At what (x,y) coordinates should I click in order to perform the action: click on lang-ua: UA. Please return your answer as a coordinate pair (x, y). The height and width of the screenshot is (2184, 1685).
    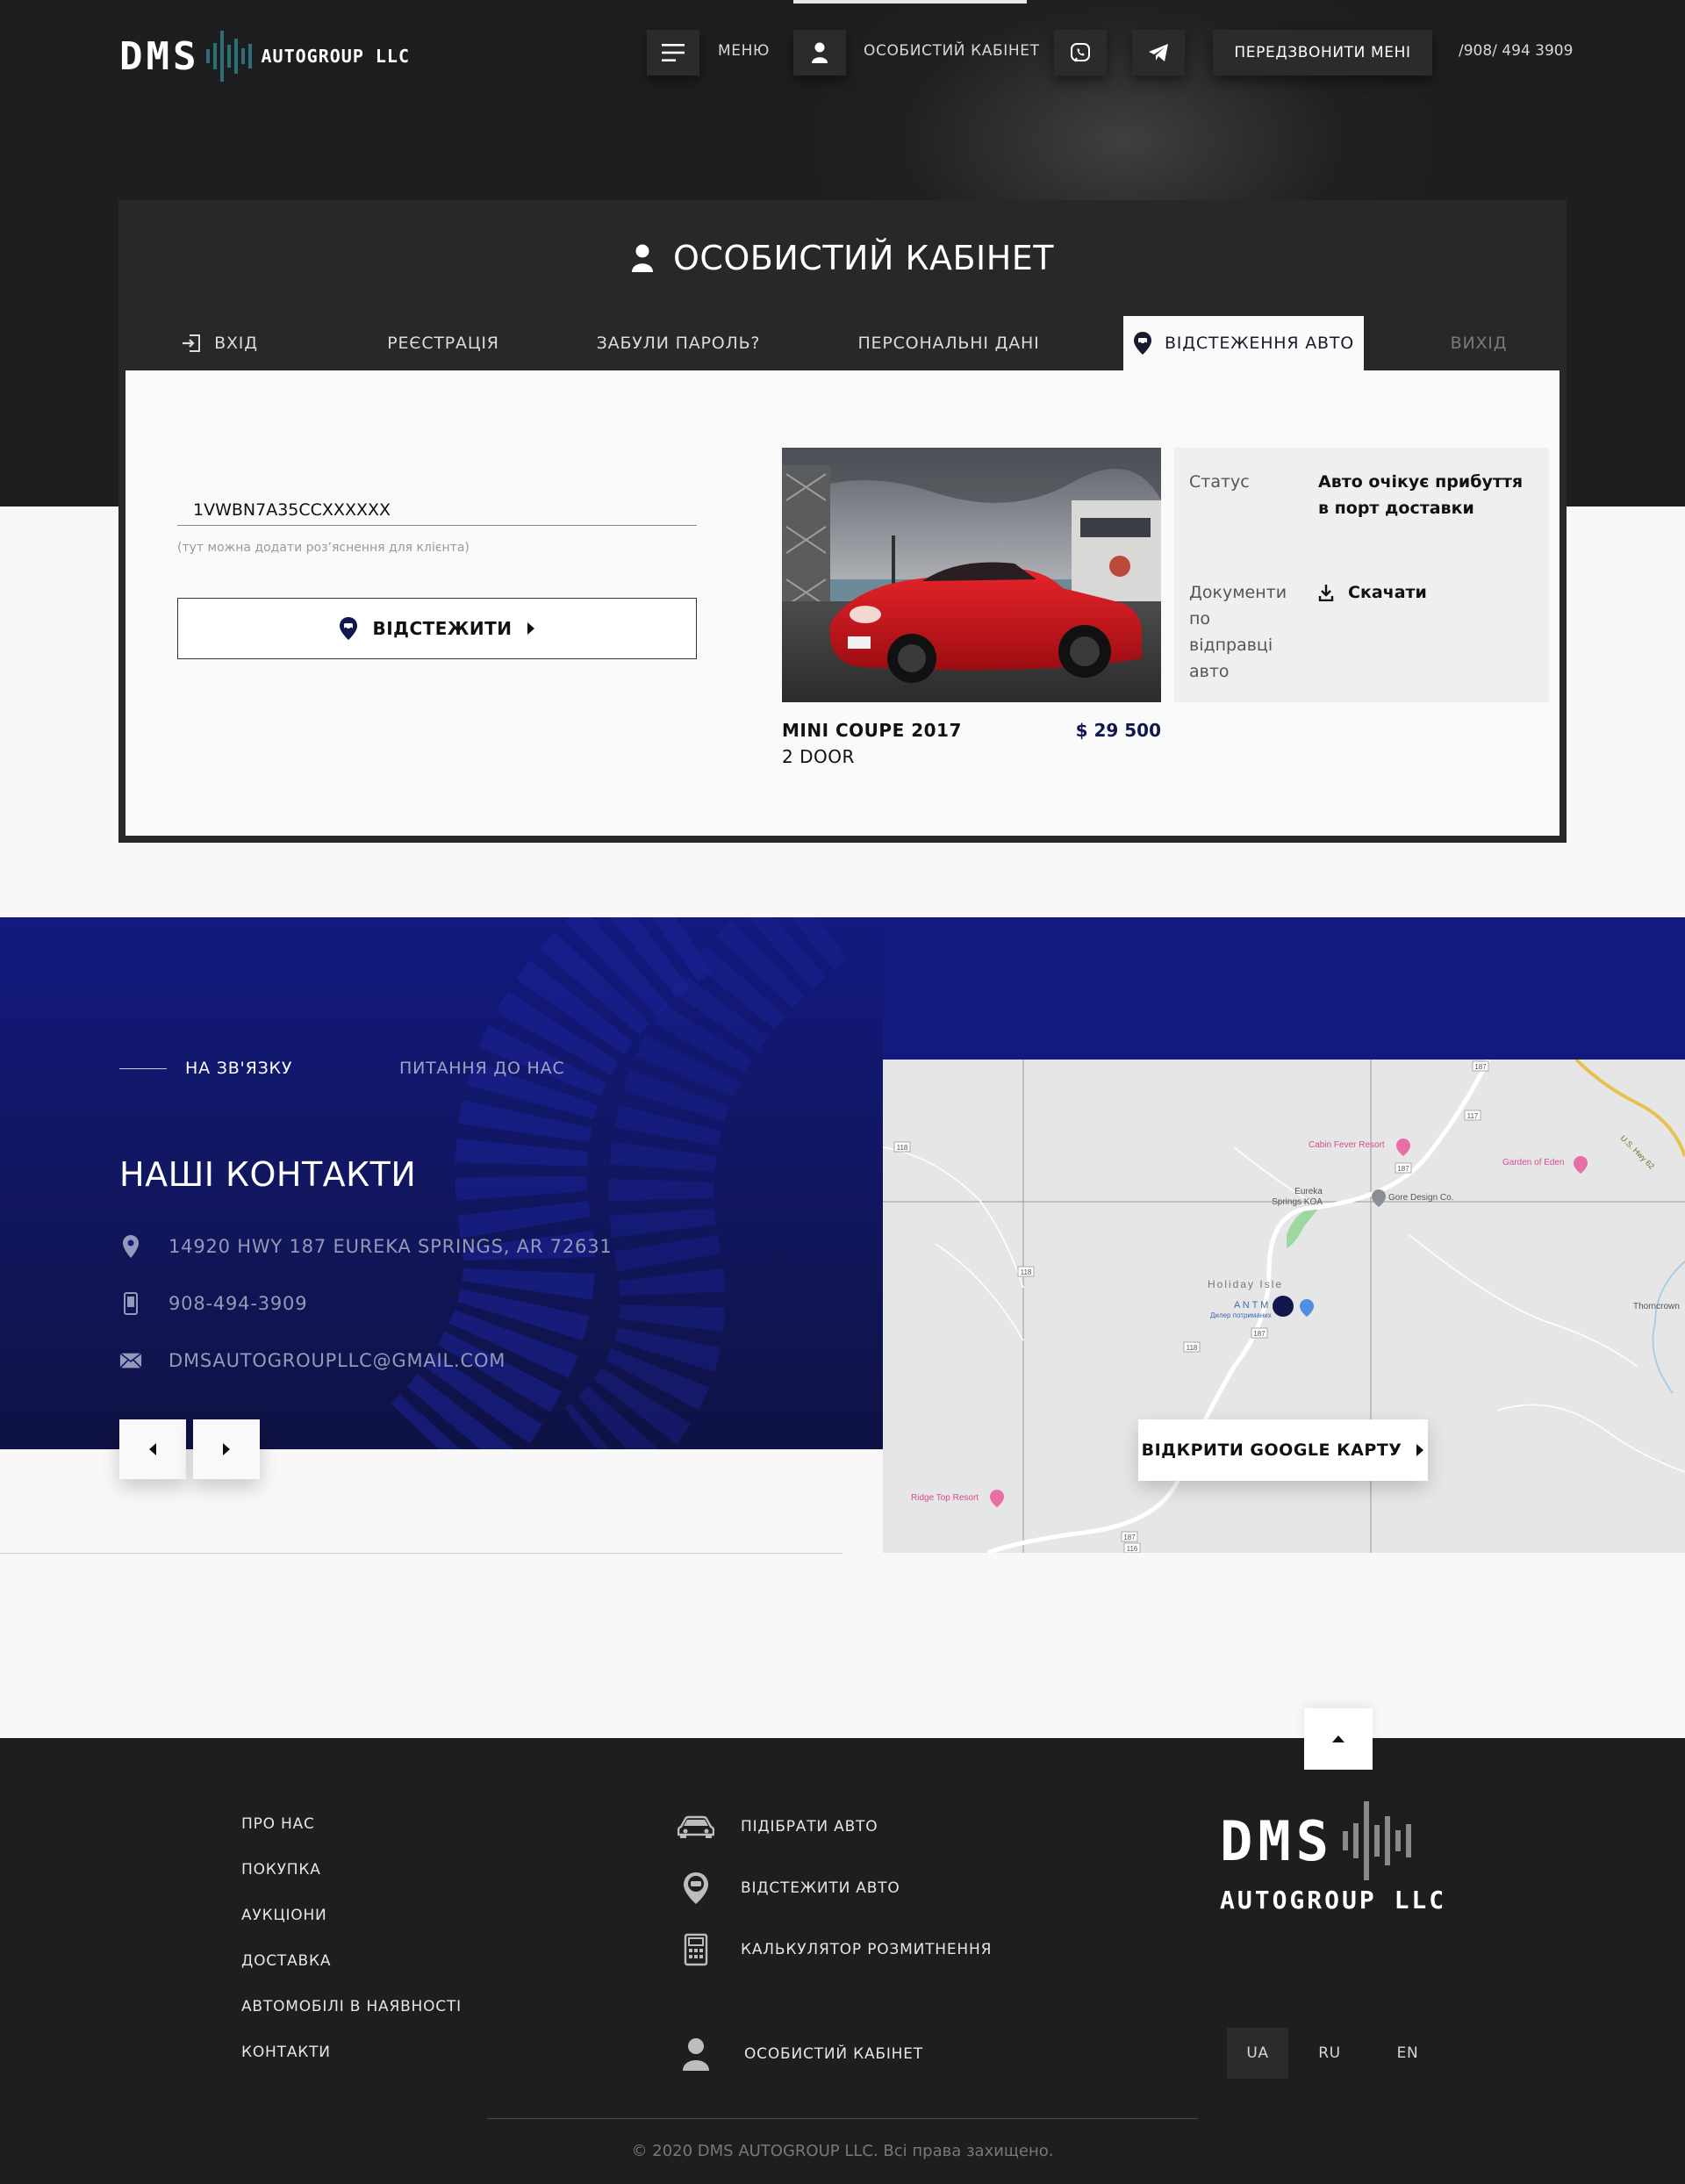
    Looking at the image, I should click on (1257, 2053).